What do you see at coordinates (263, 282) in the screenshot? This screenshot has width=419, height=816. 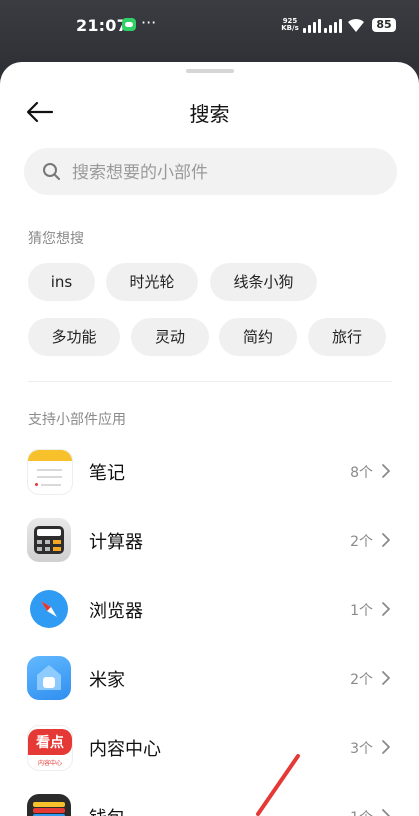 I see `chip-xiantiao-xiaogou: 线条小狗` at bounding box center [263, 282].